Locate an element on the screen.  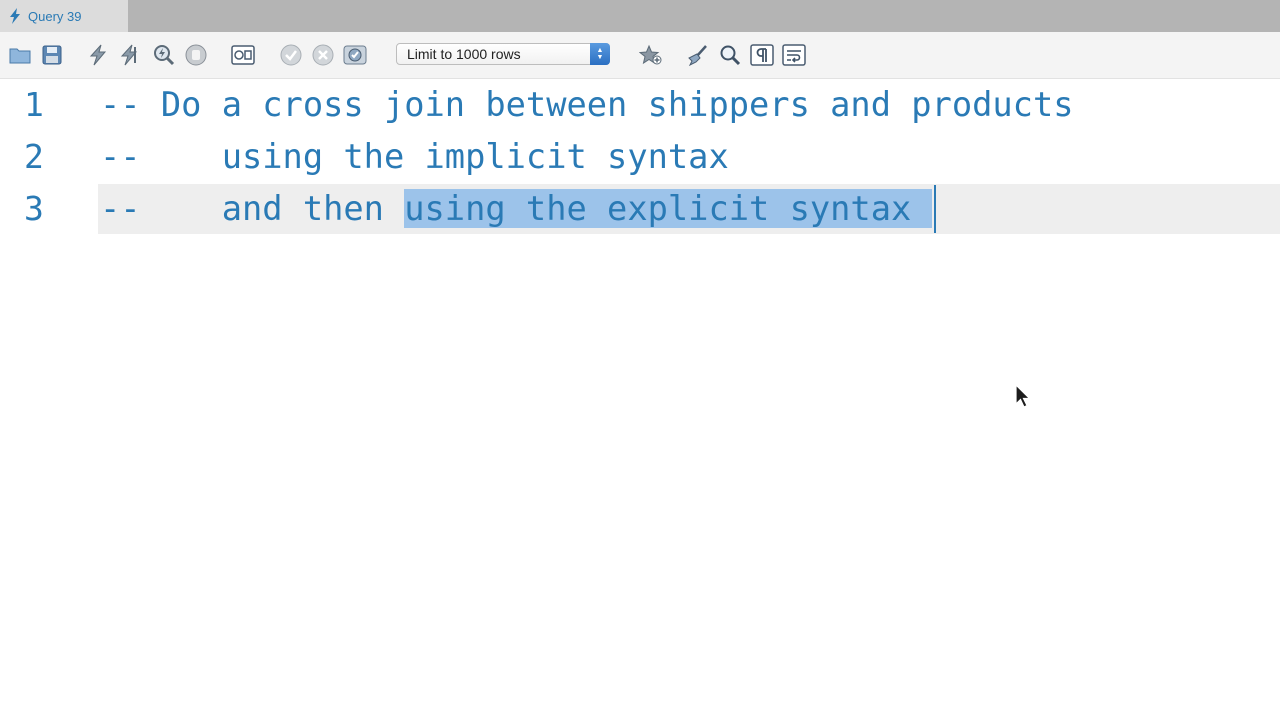
find-button is located at coordinates (730, 55).